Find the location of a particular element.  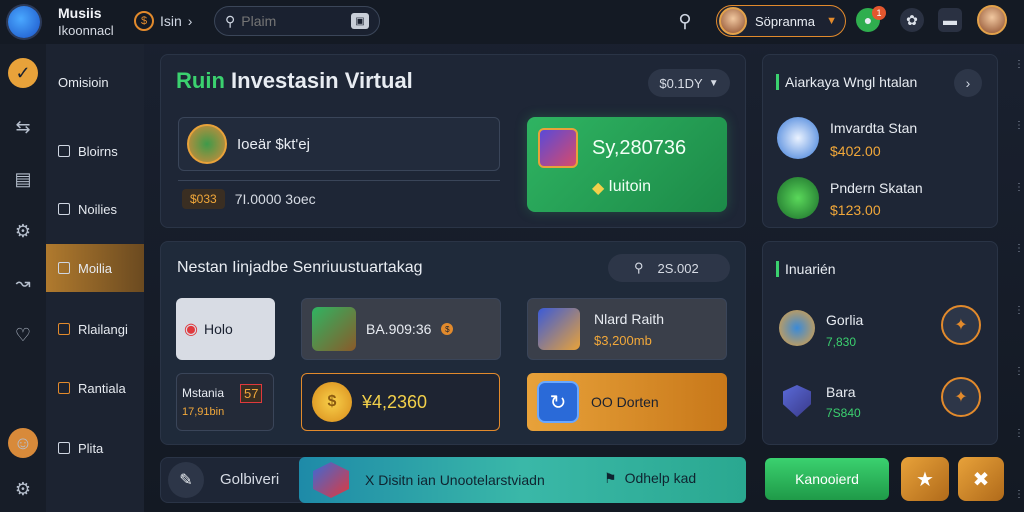

currency-dropdown: $0.1DY ▼ is located at coordinates (689, 83).